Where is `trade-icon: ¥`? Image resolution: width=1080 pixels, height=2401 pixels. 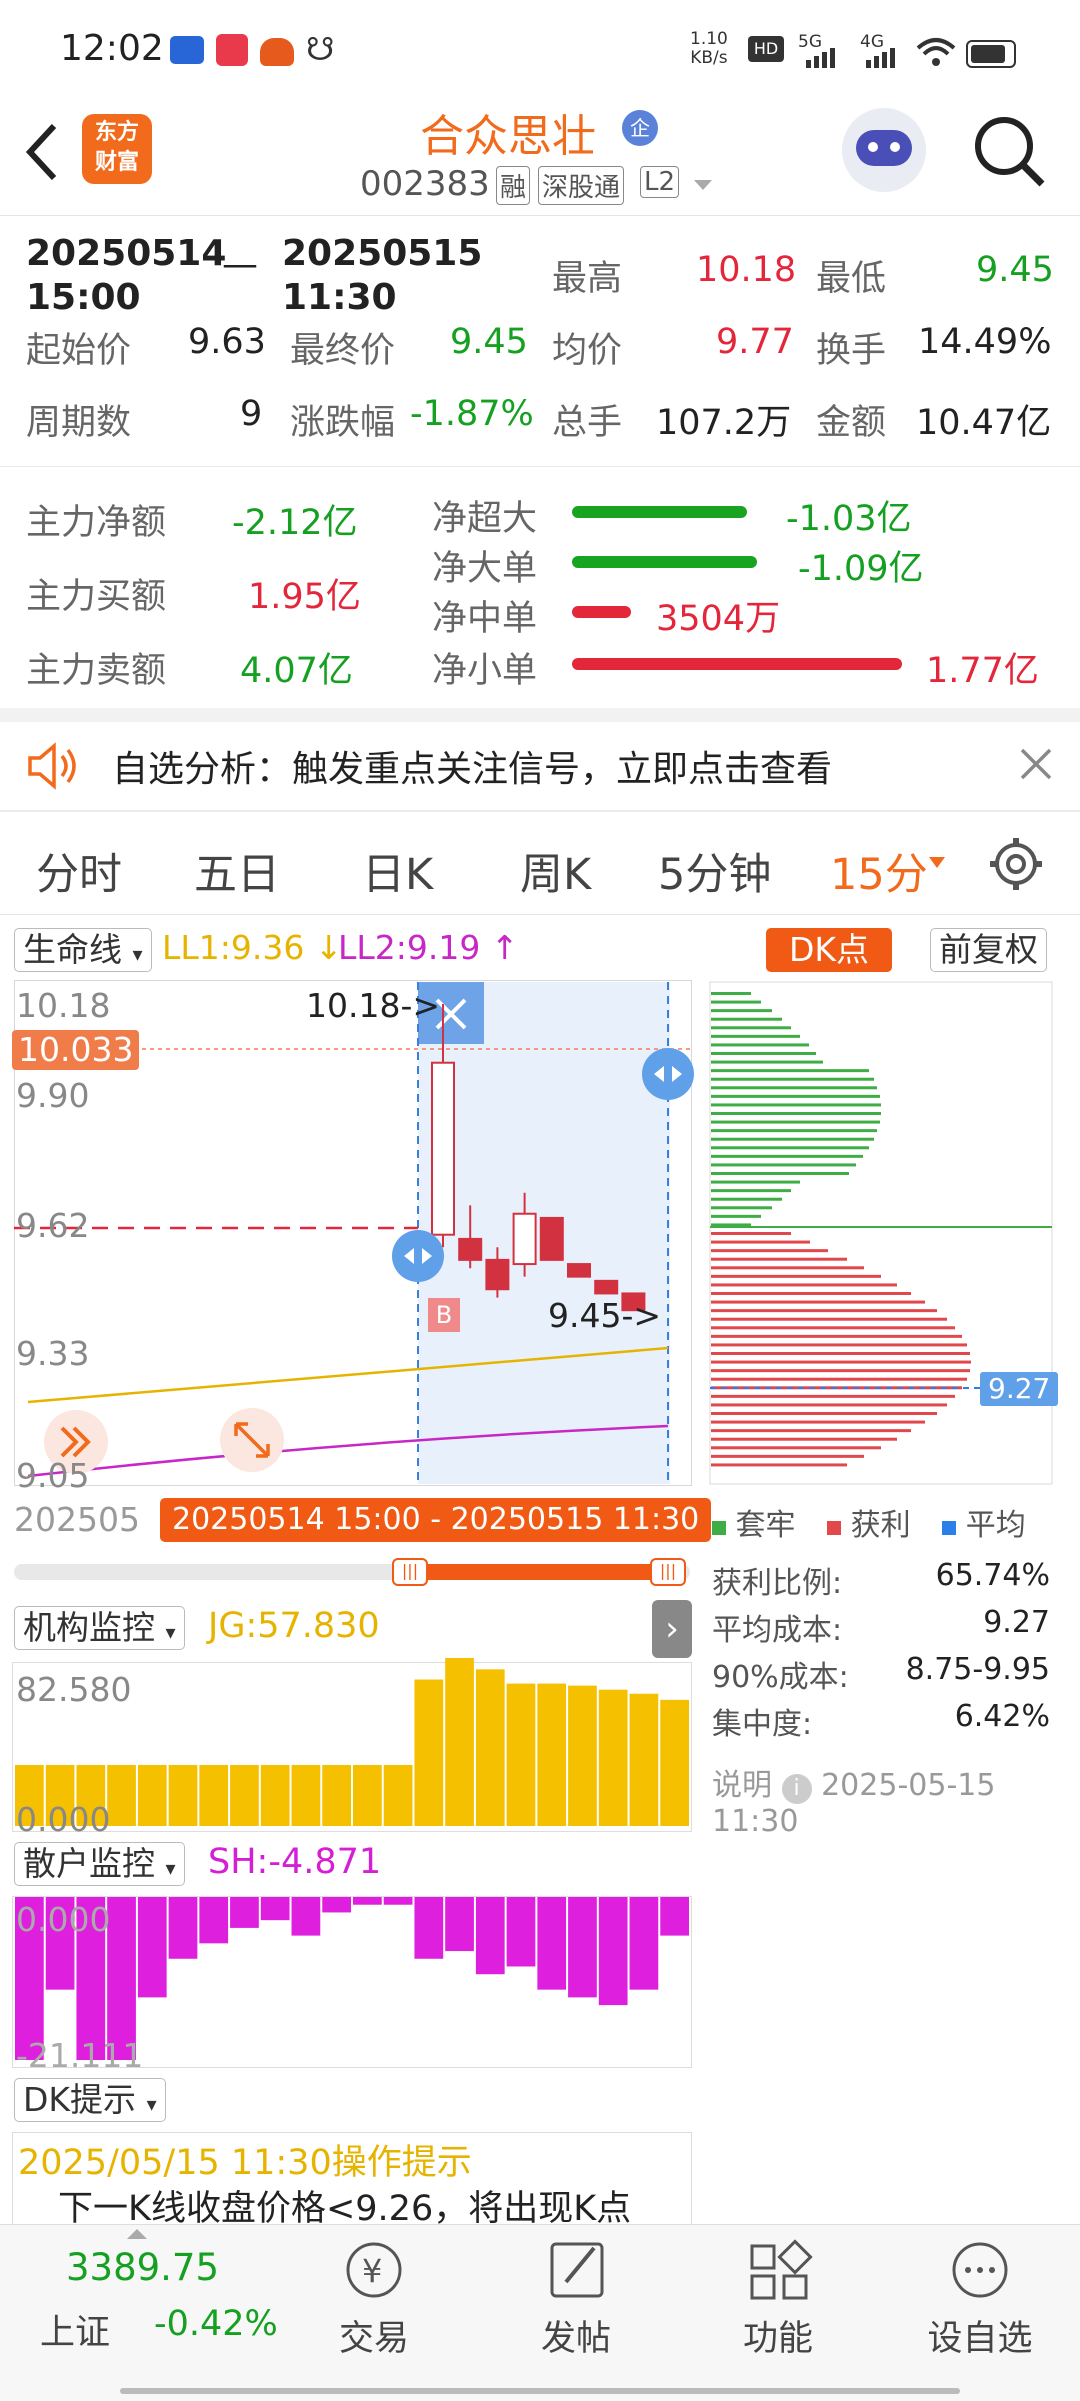 trade-icon: ¥ is located at coordinates (374, 2270).